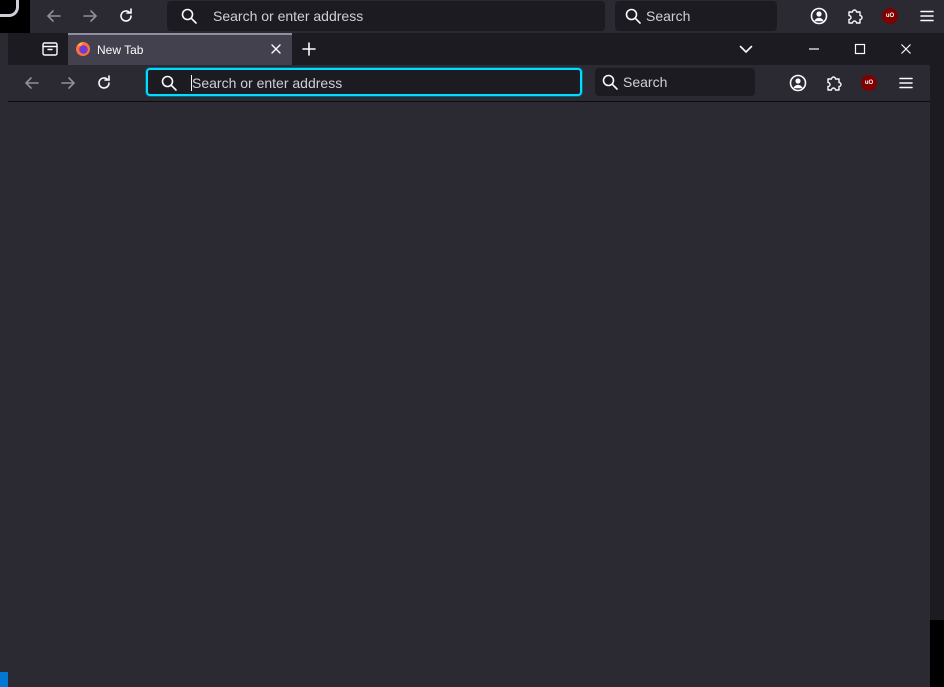 This screenshot has width=944, height=687. What do you see at coordinates (309, 49) in the screenshot?
I see `new-tab-button` at bounding box center [309, 49].